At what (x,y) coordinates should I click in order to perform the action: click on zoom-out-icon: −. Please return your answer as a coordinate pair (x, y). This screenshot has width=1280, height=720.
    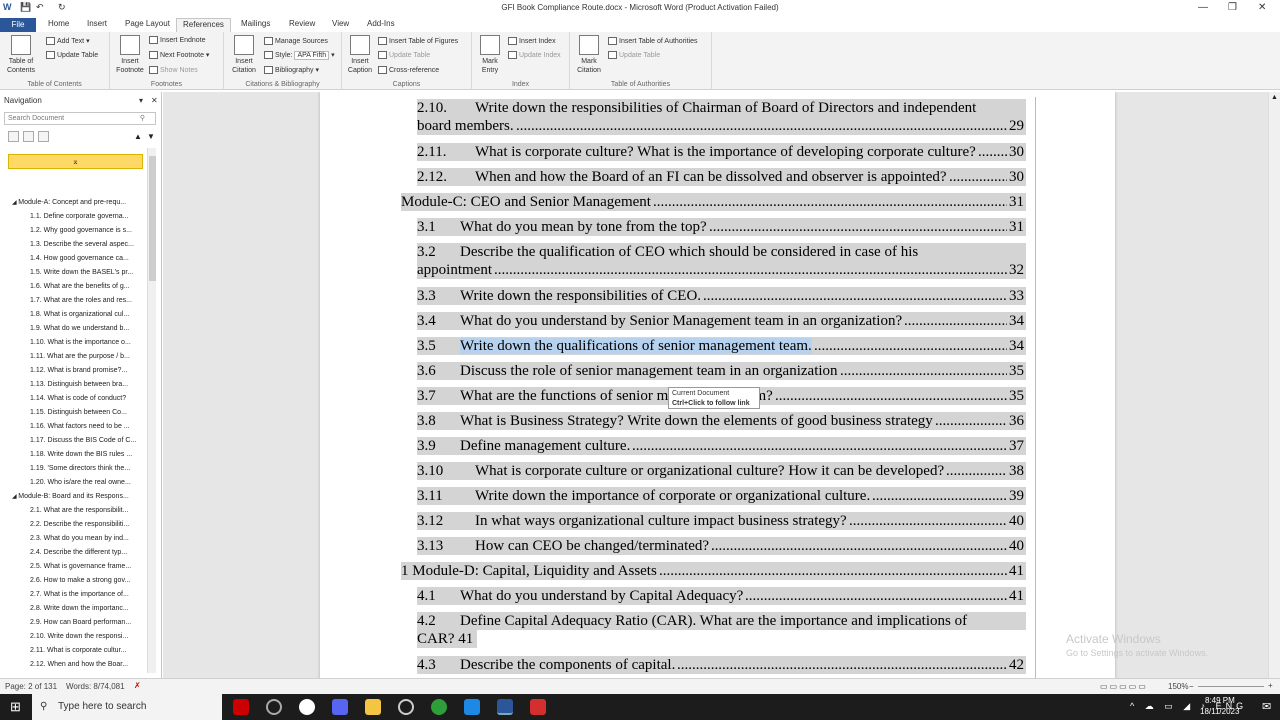
    Looking at the image, I should click on (1191, 686).